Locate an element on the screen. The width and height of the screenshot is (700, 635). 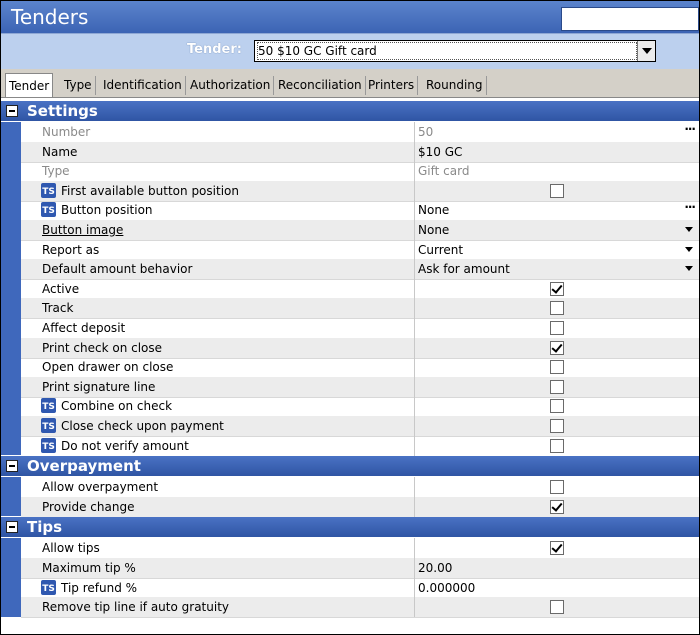
property-row-report-as: Report as Current is located at coordinates (360, 250).